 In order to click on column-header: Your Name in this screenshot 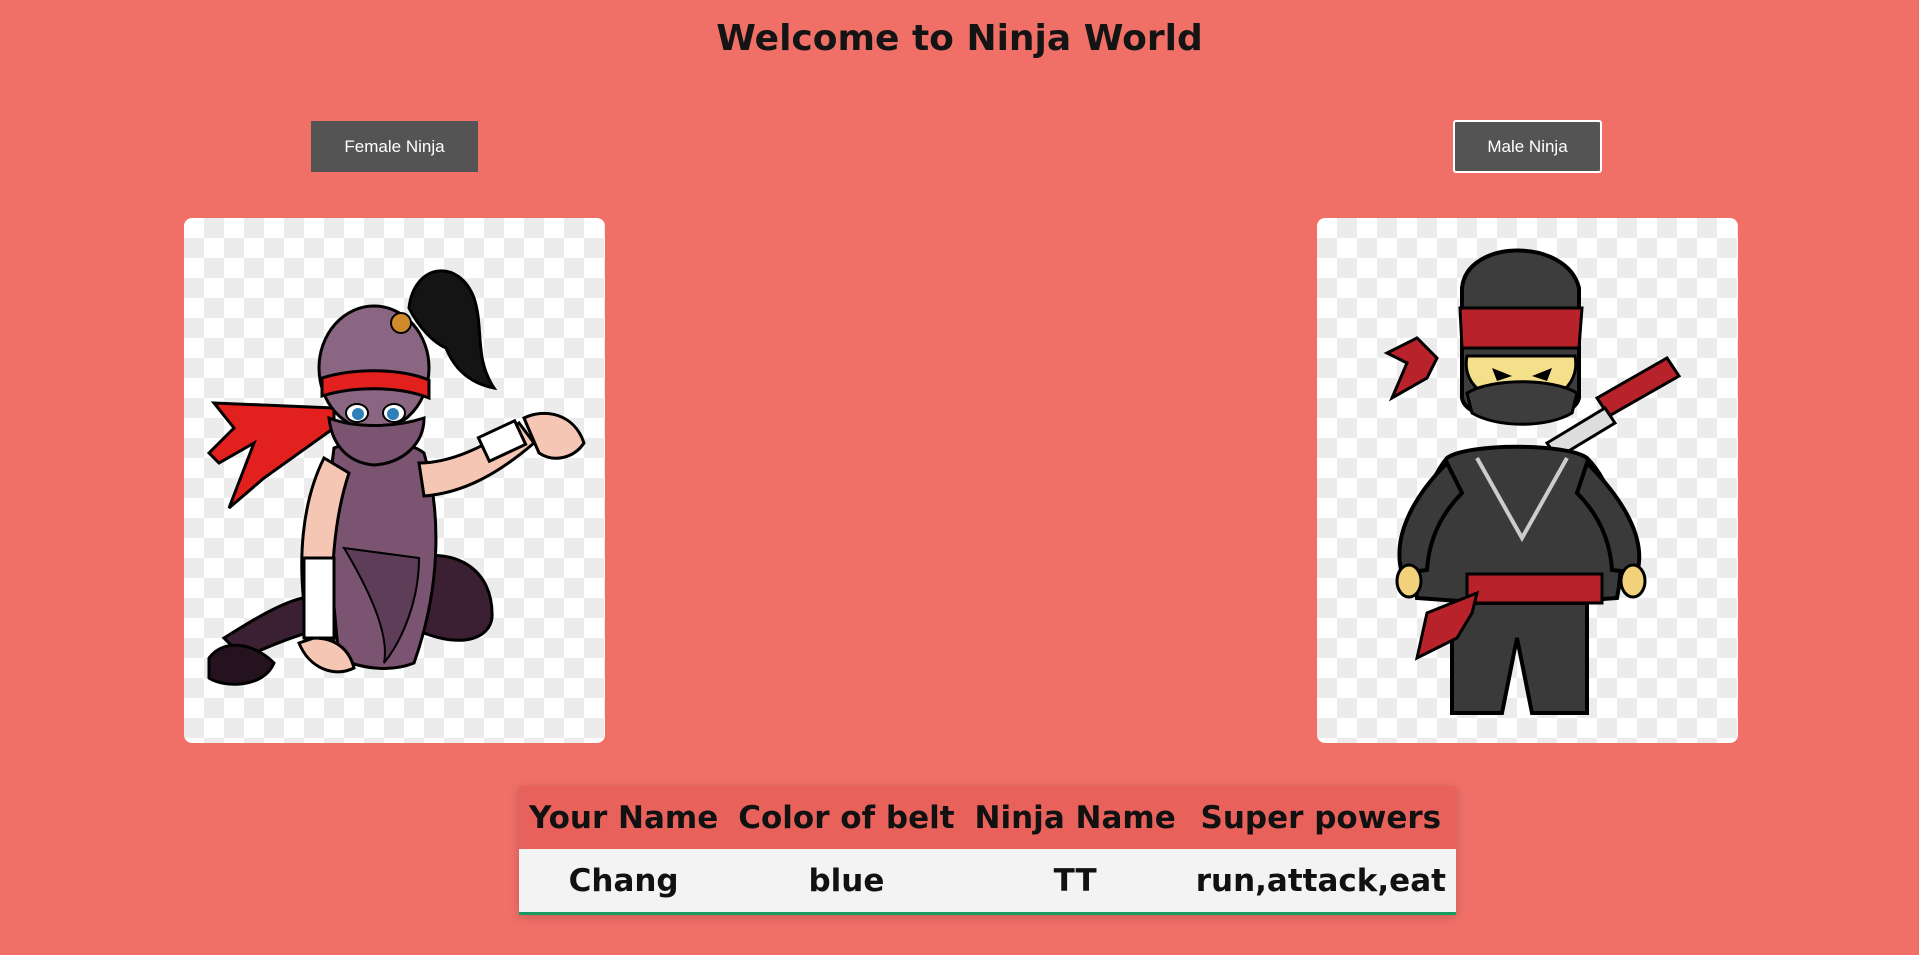, I will do `click(624, 817)`.